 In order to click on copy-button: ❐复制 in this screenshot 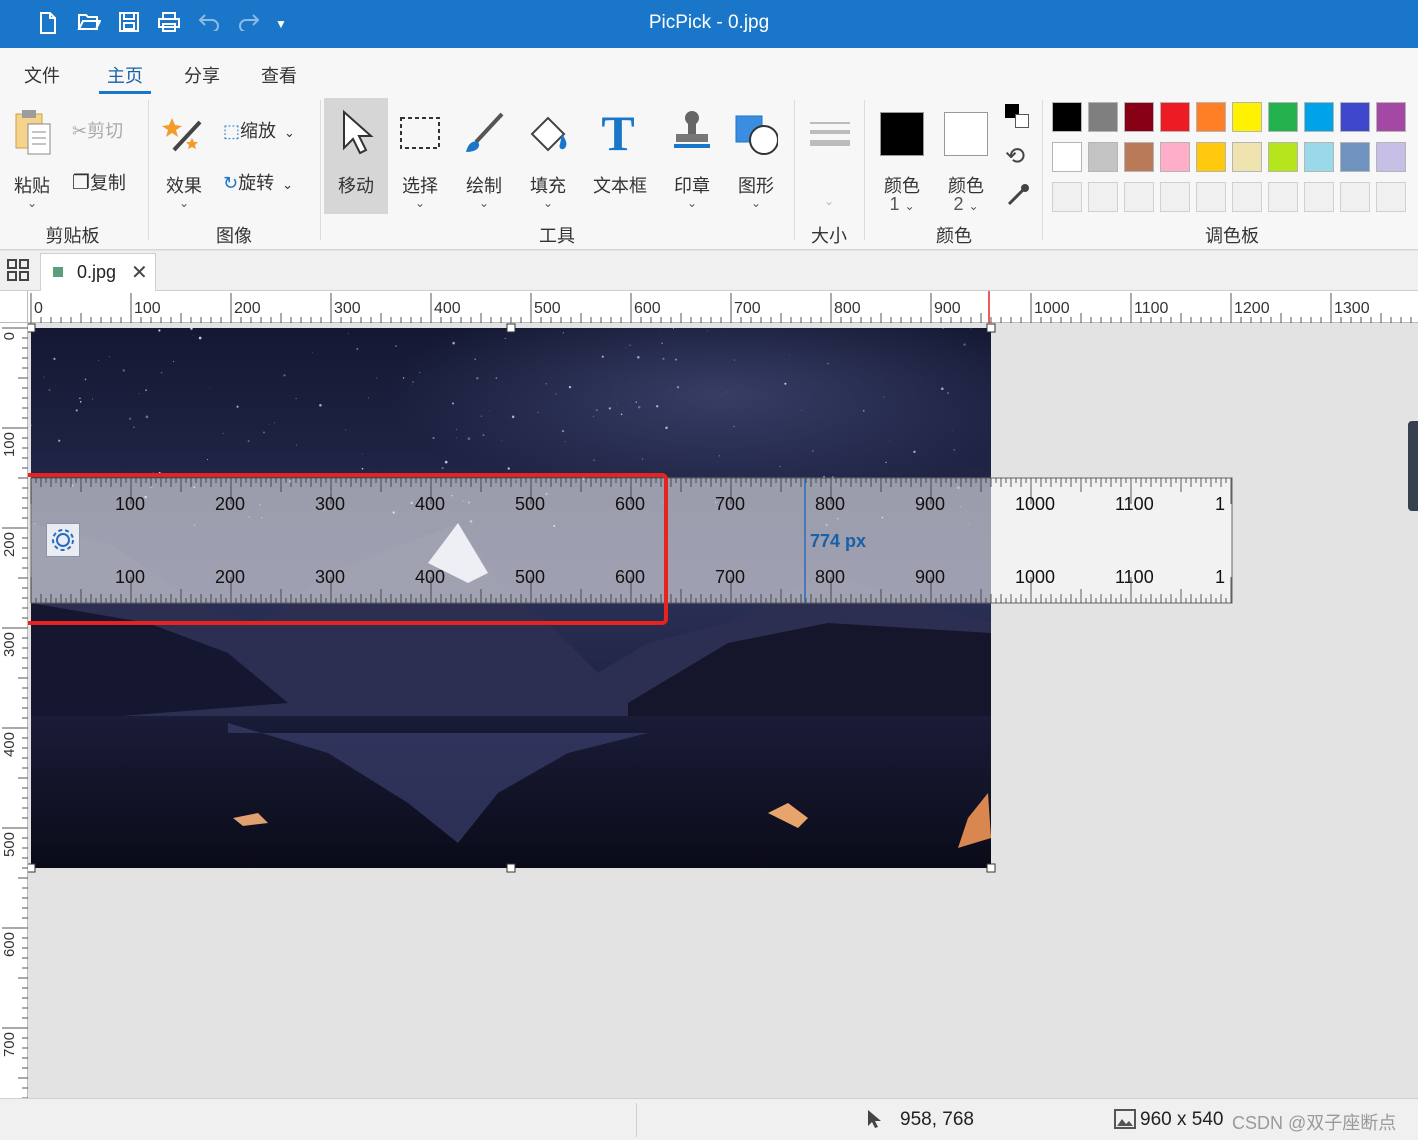, I will do `click(99, 183)`.